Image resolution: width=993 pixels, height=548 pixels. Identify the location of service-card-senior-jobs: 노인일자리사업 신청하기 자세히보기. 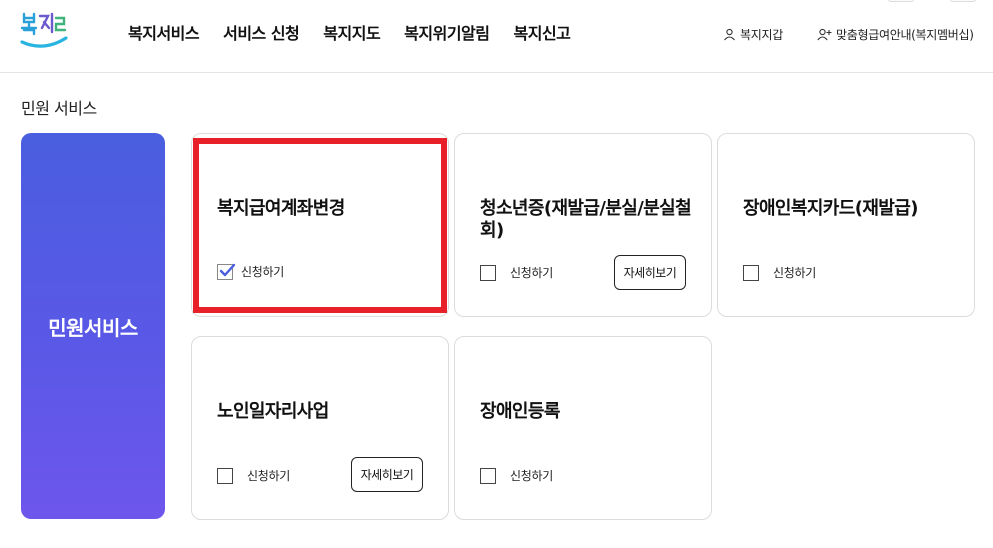
(320, 428).